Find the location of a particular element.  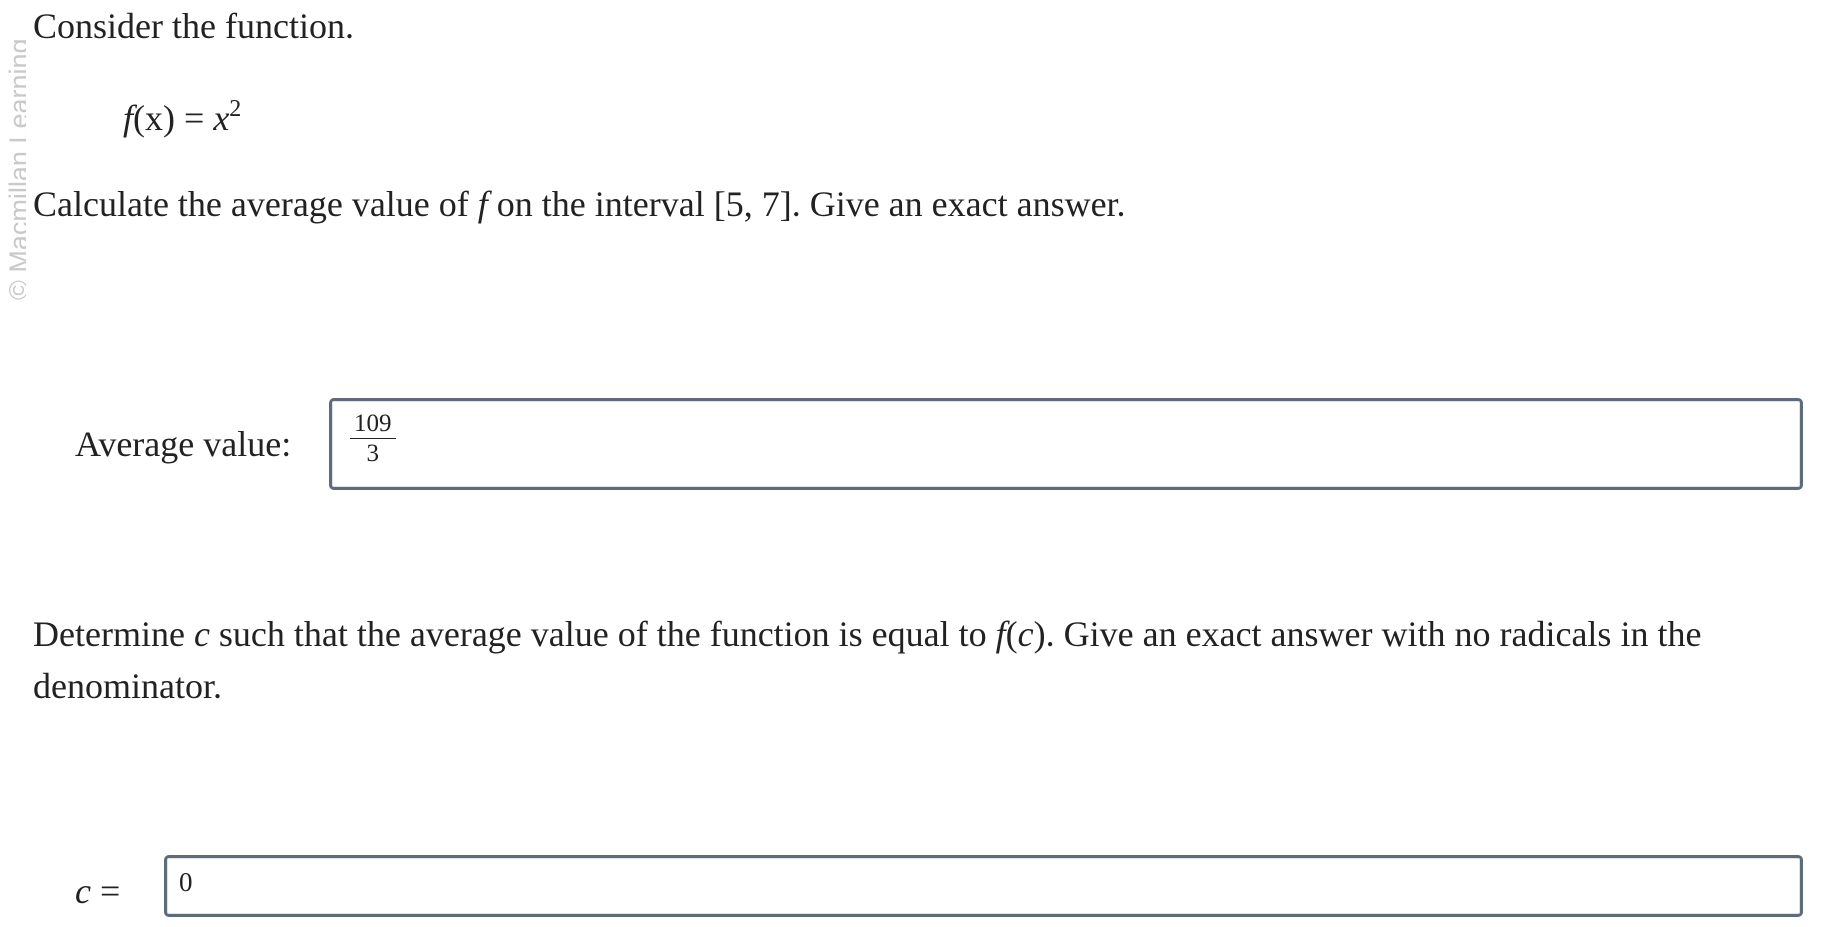

question2-function-argument: c is located at coordinates (1025, 634).